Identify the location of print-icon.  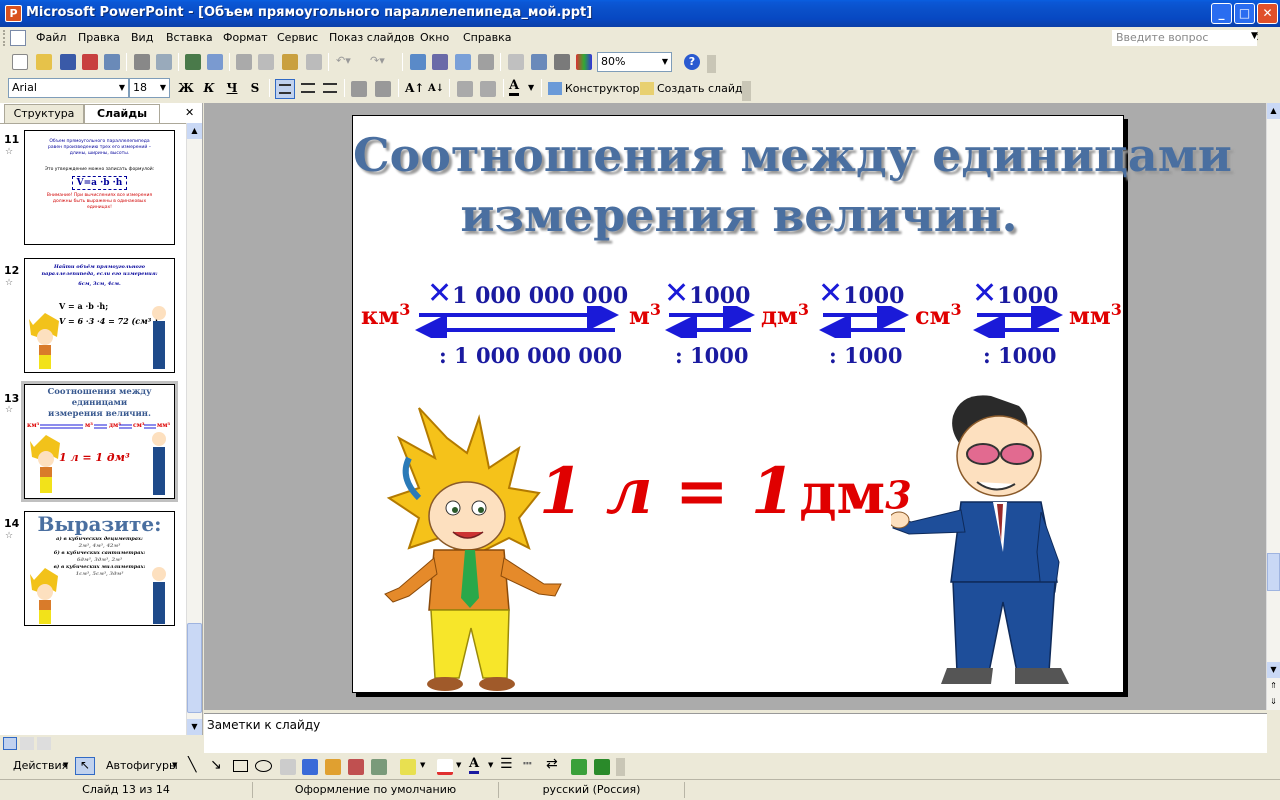
(142, 62).